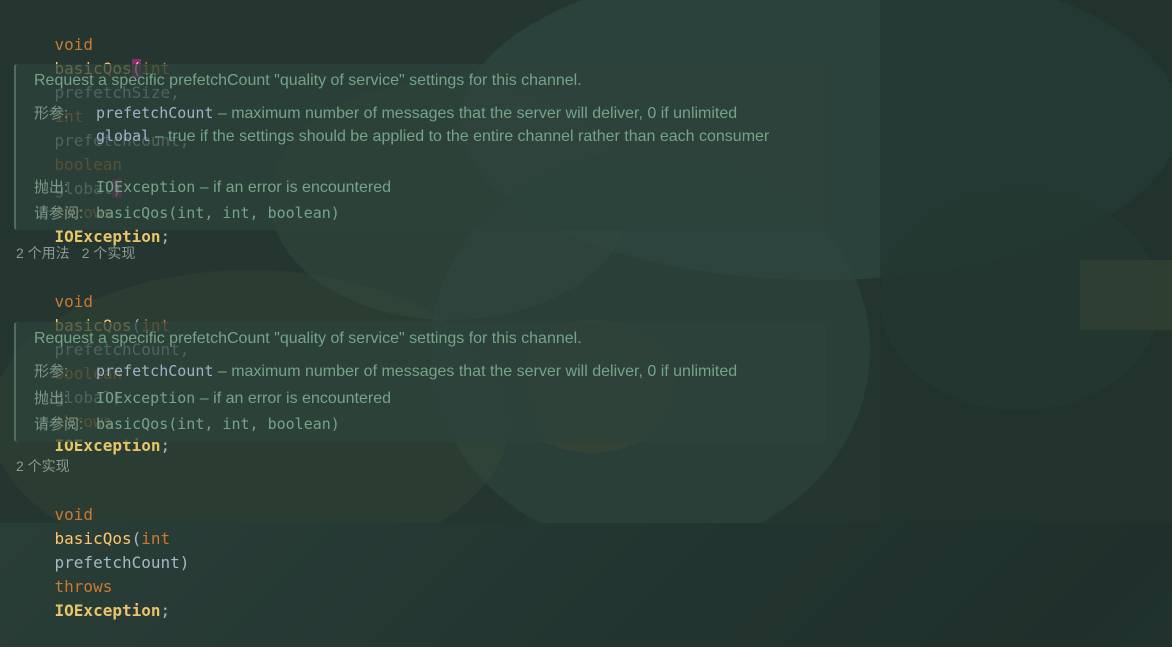  Describe the element at coordinates (83, 586) in the screenshot. I see `keyword-throws: throws` at that location.